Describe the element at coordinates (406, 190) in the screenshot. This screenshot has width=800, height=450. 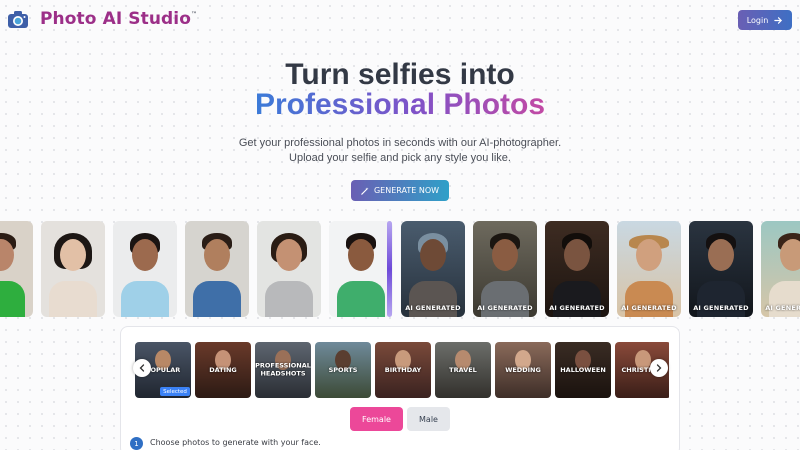
I see `generate-now-label: GENERATE NOW` at that location.